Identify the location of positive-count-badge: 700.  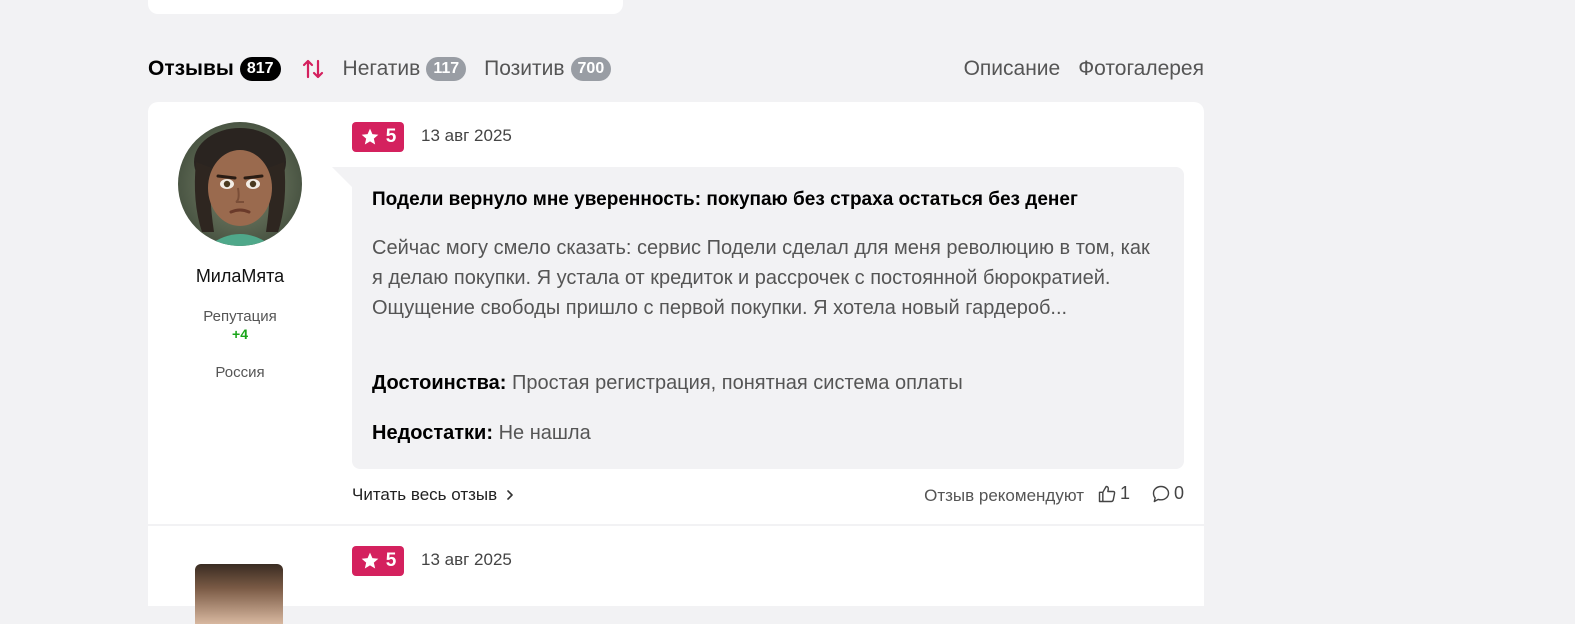
(591, 69).